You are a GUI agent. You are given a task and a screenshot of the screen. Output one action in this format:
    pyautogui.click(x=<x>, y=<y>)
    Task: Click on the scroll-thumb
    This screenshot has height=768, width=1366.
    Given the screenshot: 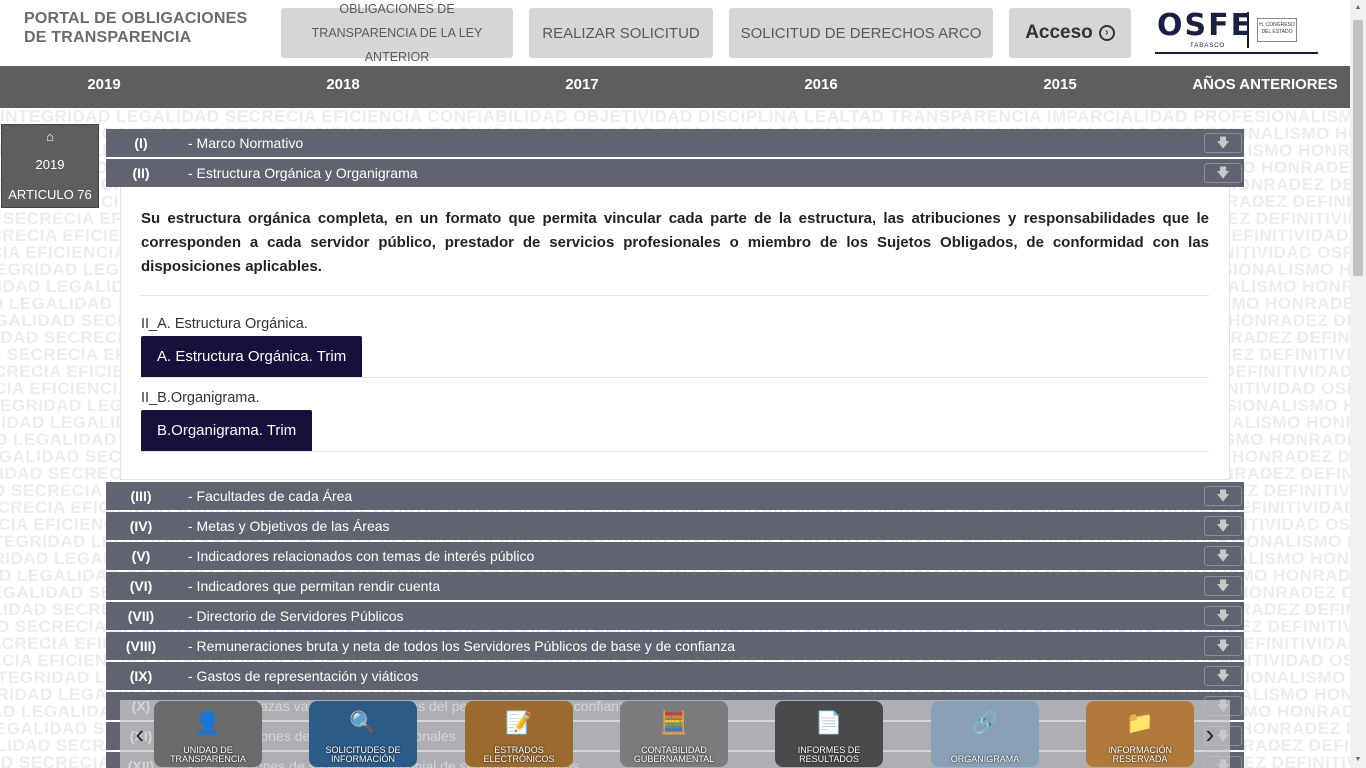 What is the action you would take?
    pyautogui.click(x=1358, y=148)
    